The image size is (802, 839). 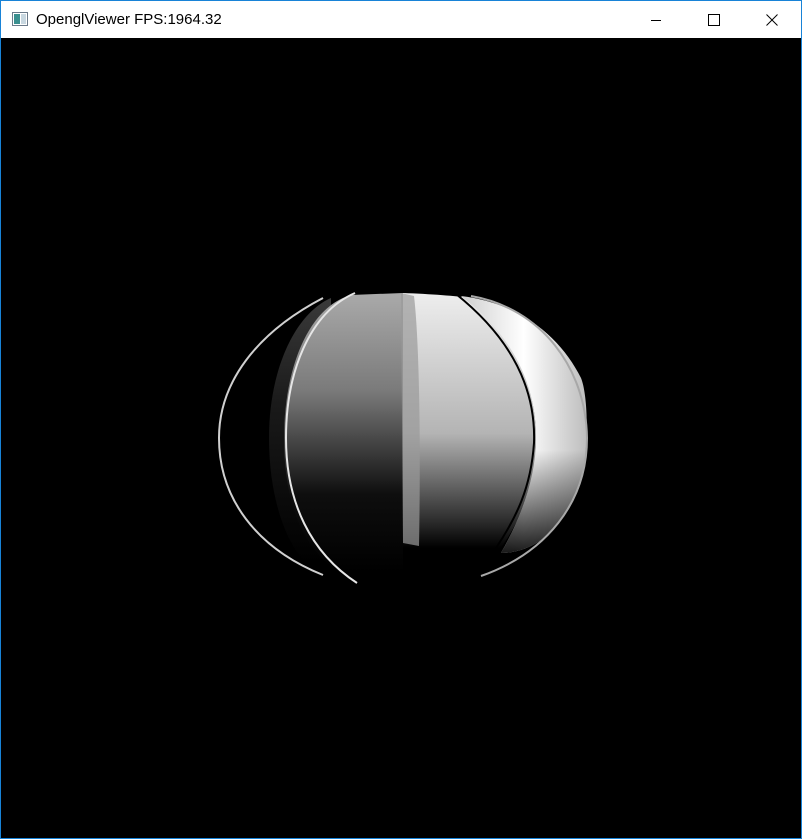 I want to click on minimize-icon, so click(x=656, y=20).